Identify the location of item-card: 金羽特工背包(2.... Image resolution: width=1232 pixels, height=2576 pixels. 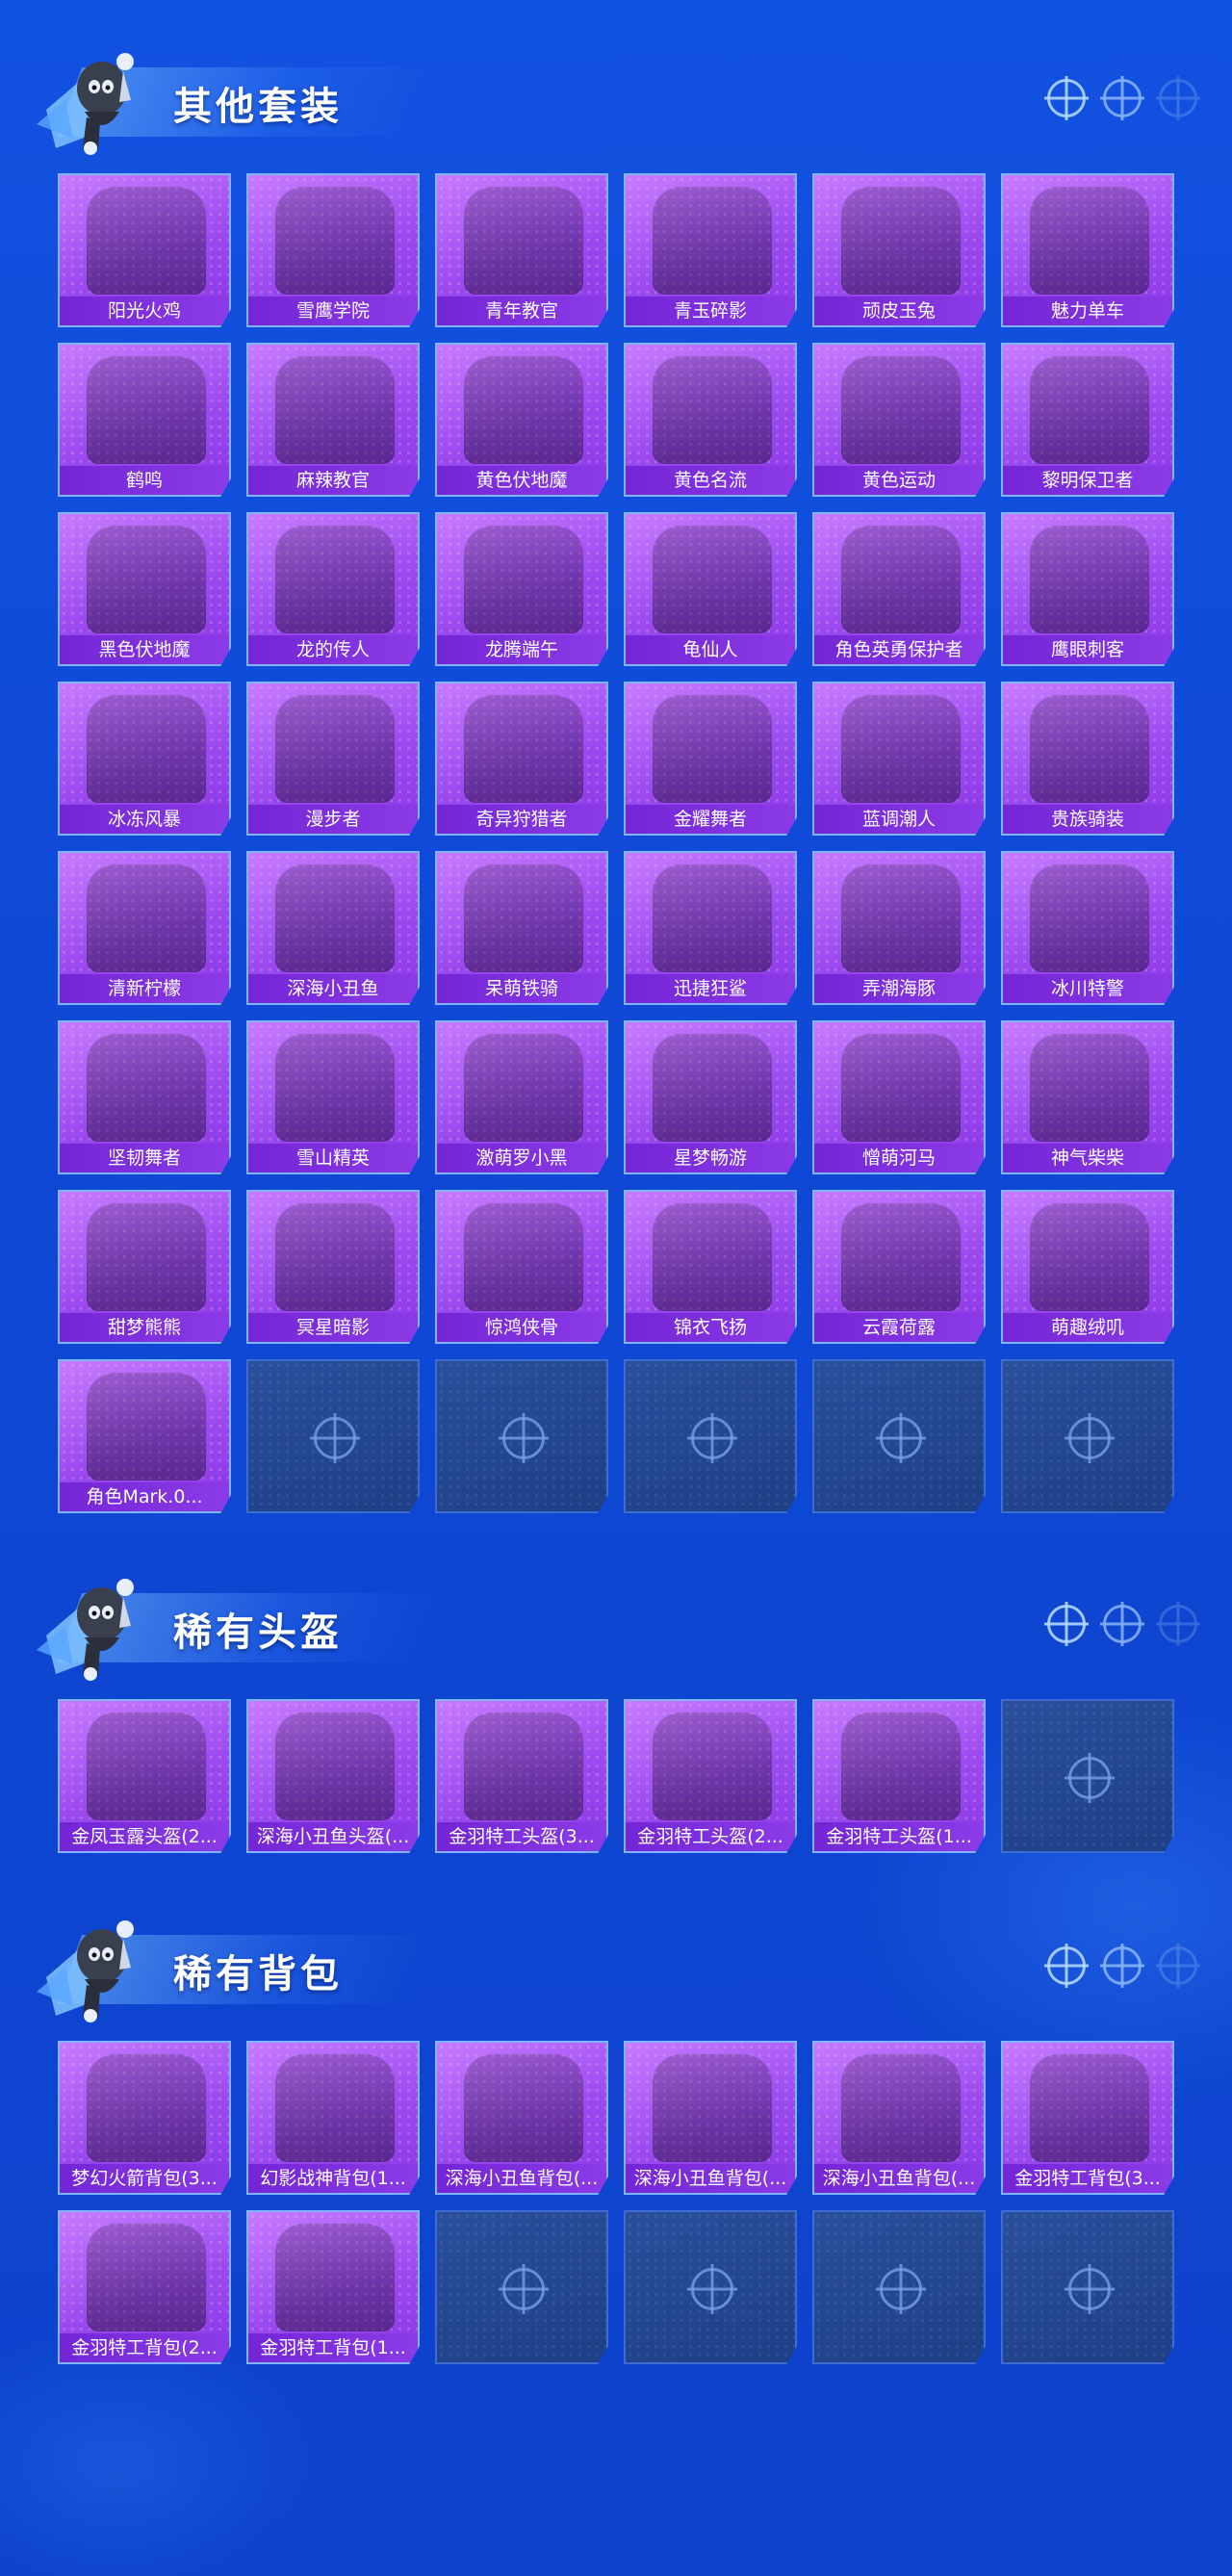
(144, 2287).